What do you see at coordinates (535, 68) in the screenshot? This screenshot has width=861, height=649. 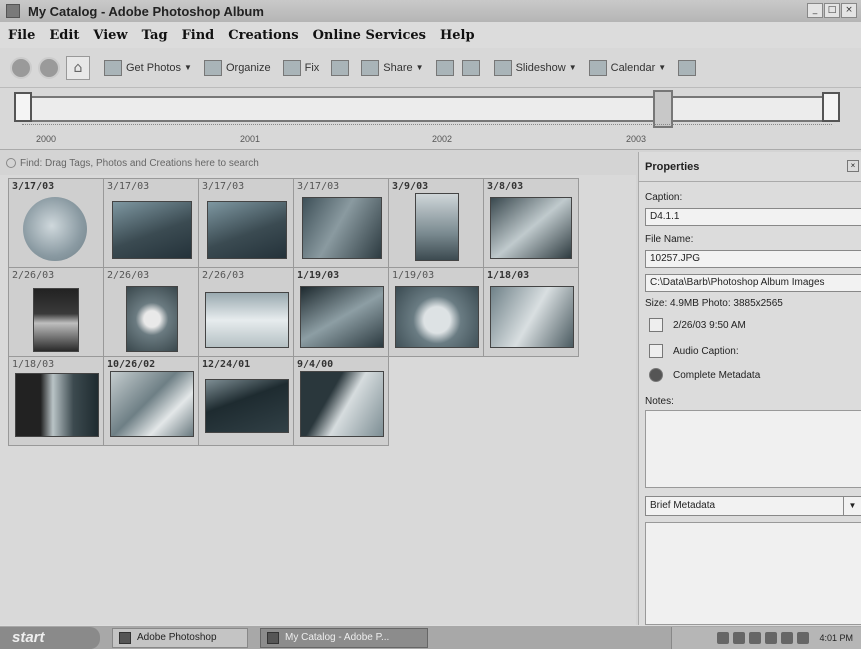 I see `slideshow-button: Slideshow ▼` at bounding box center [535, 68].